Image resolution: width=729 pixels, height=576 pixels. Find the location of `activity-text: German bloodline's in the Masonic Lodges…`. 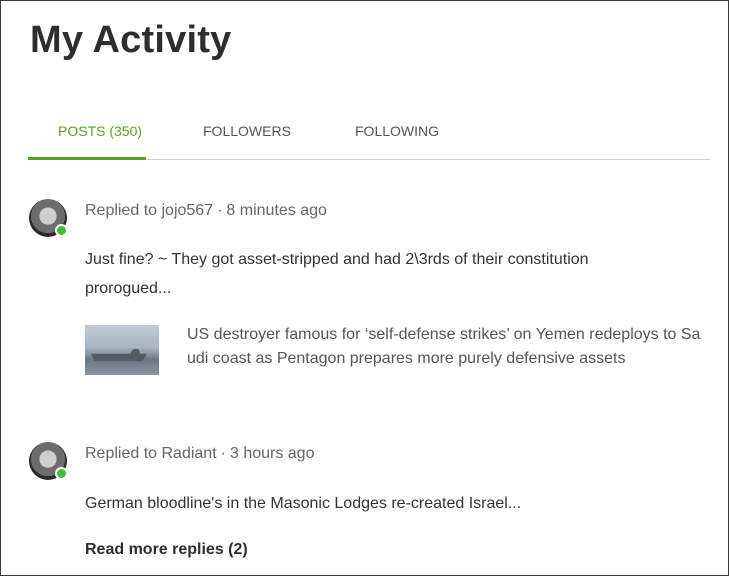

activity-text: German bloodline's in the Masonic Lodges… is located at coordinates (385, 503).